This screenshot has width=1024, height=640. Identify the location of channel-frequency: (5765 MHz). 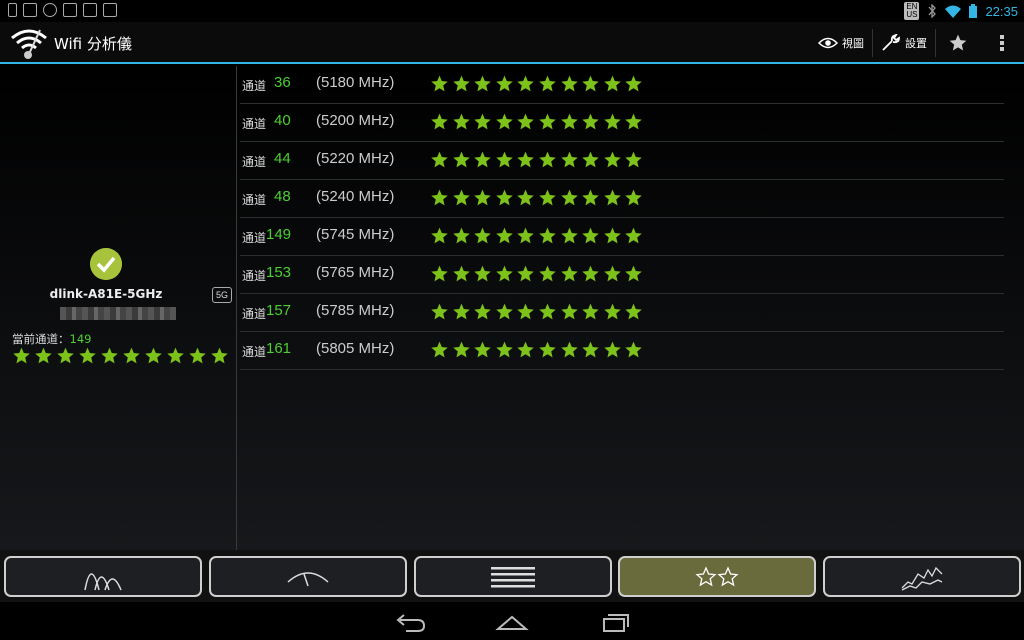
(355, 272).